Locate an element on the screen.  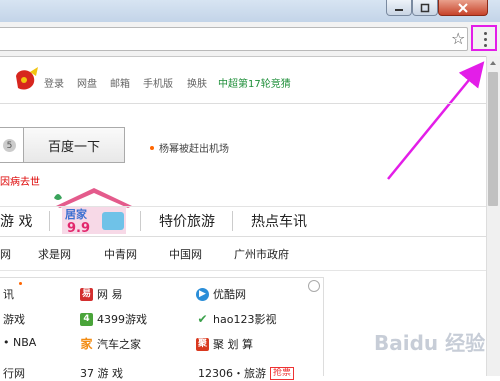
list-item: 行网 is located at coordinates (14, 373).